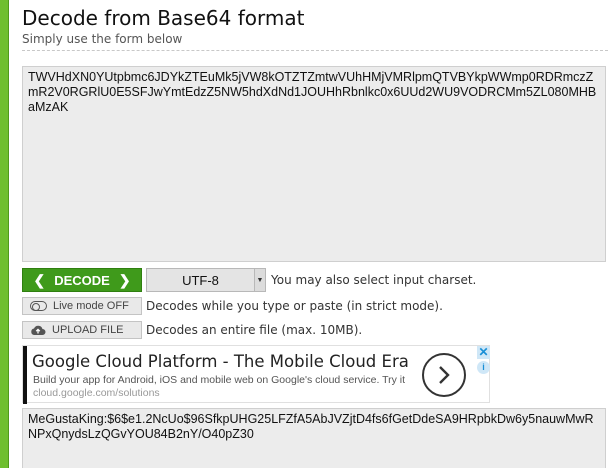 This screenshot has width=612, height=468. What do you see at coordinates (102, 39) in the screenshot?
I see `page-subtitle: Simply use the form below` at bounding box center [102, 39].